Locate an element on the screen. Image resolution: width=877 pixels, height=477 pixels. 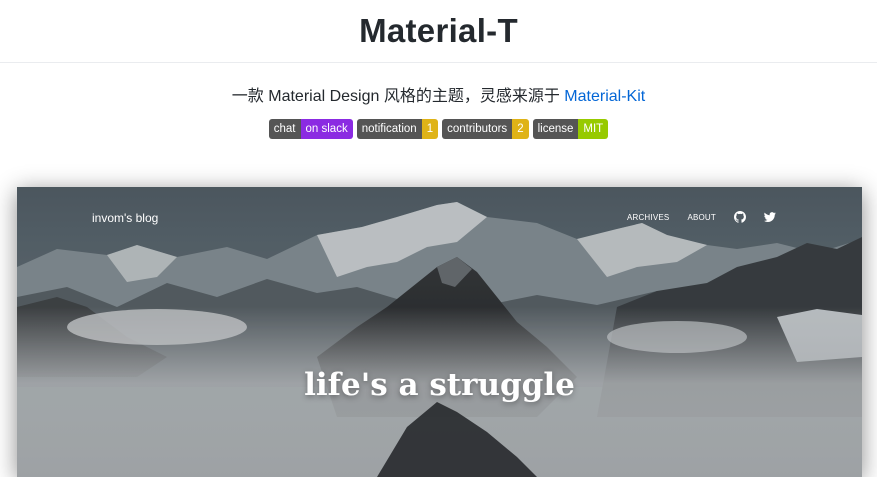
badge-value: 1 is located at coordinates (430, 129).